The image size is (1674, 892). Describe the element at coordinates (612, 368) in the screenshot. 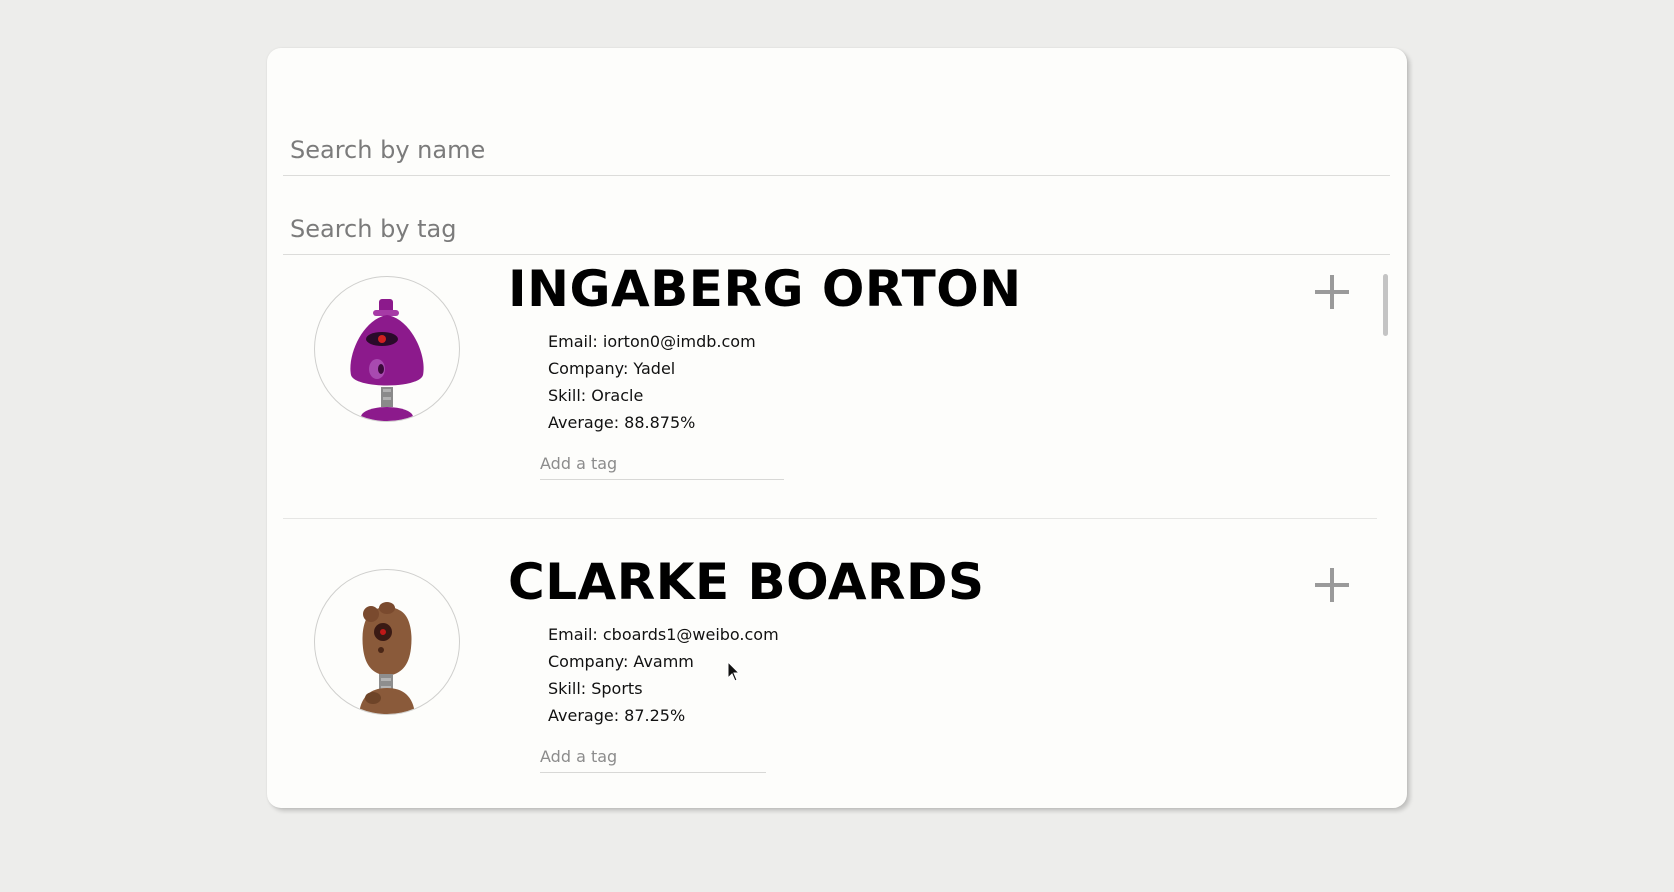

I see `student-company: Company: Yadel` at that location.